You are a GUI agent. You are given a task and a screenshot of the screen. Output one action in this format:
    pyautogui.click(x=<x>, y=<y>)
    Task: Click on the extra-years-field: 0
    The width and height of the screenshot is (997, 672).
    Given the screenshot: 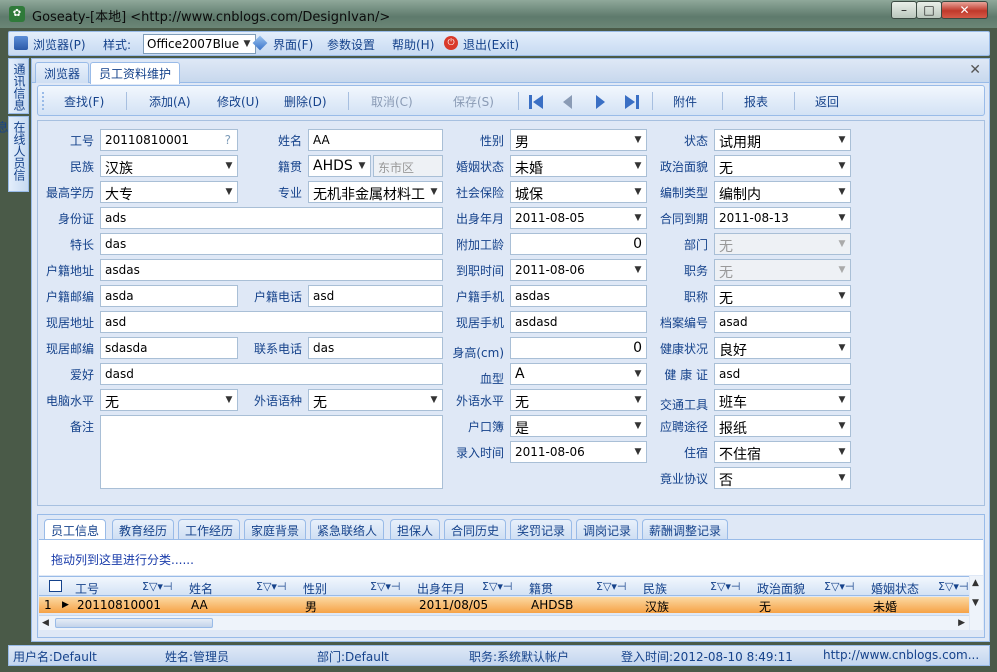 What is the action you would take?
    pyautogui.click(x=578, y=244)
    